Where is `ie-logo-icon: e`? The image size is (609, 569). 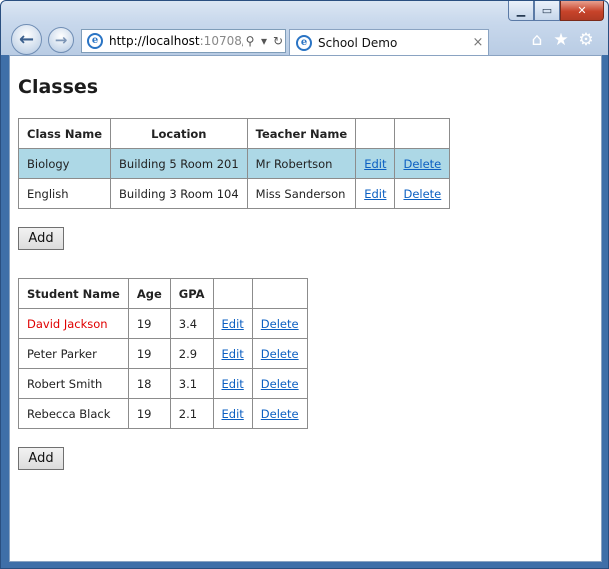
ie-logo-icon: e is located at coordinates (95, 41).